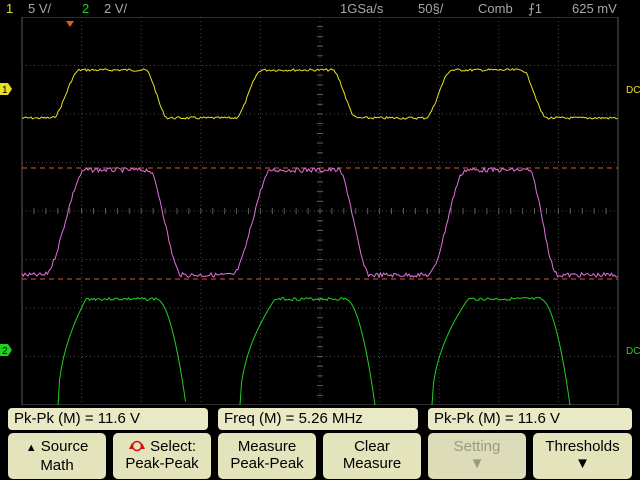 The image size is (640, 480). What do you see at coordinates (108, 419) in the screenshot?
I see `measurement-1: Pk-Pk (M) = 11.6 V` at bounding box center [108, 419].